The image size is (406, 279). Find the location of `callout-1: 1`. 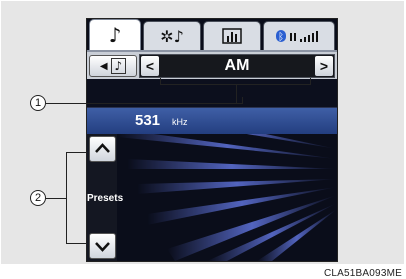

callout-1: 1 is located at coordinates (38, 103).